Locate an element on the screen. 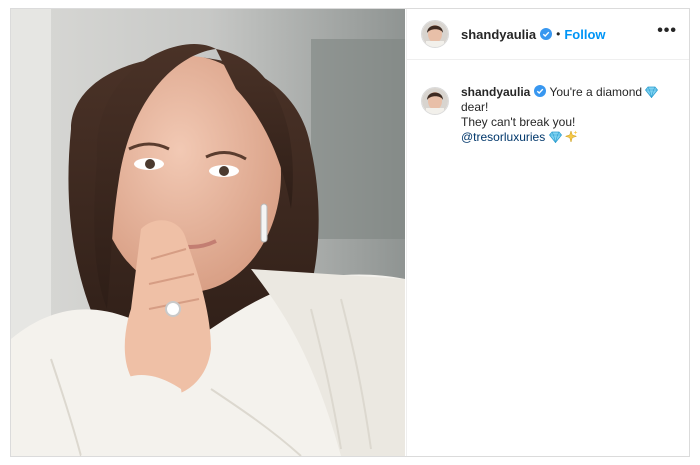 The width and height of the screenshot is (700, 465). sparkles-emoji-icon is located at coordinates (571, 136).